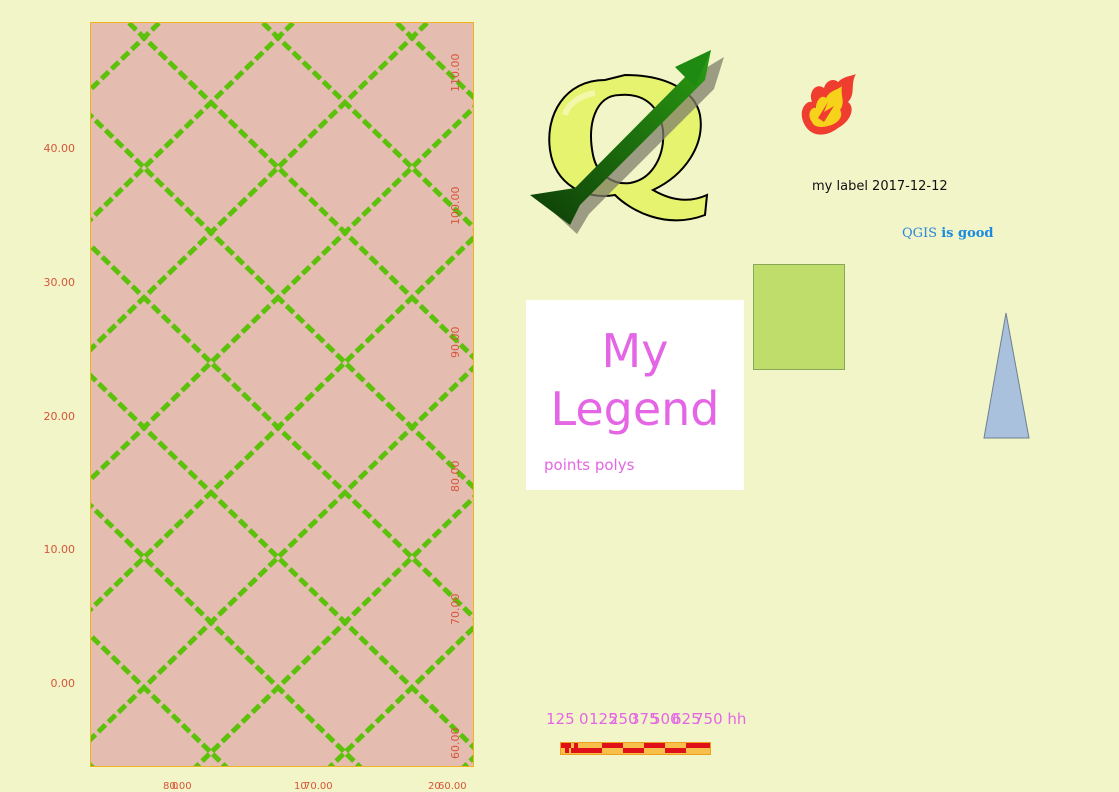 The height and width of the screenshot is (792, 1119). I want to click on qgis-logo-icon, so click(625, 140).